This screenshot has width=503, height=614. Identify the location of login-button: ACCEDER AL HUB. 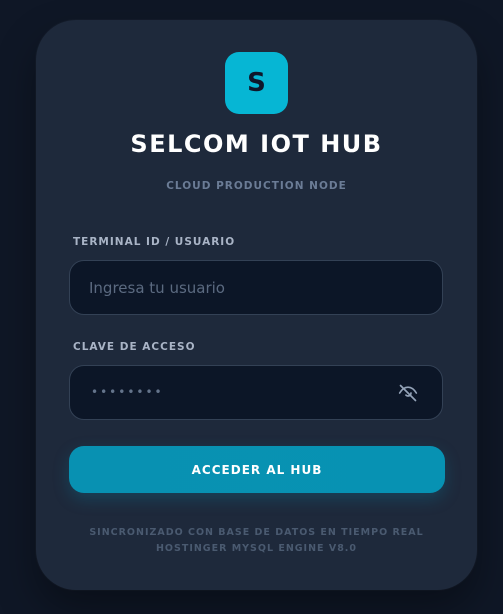
(257, 469).